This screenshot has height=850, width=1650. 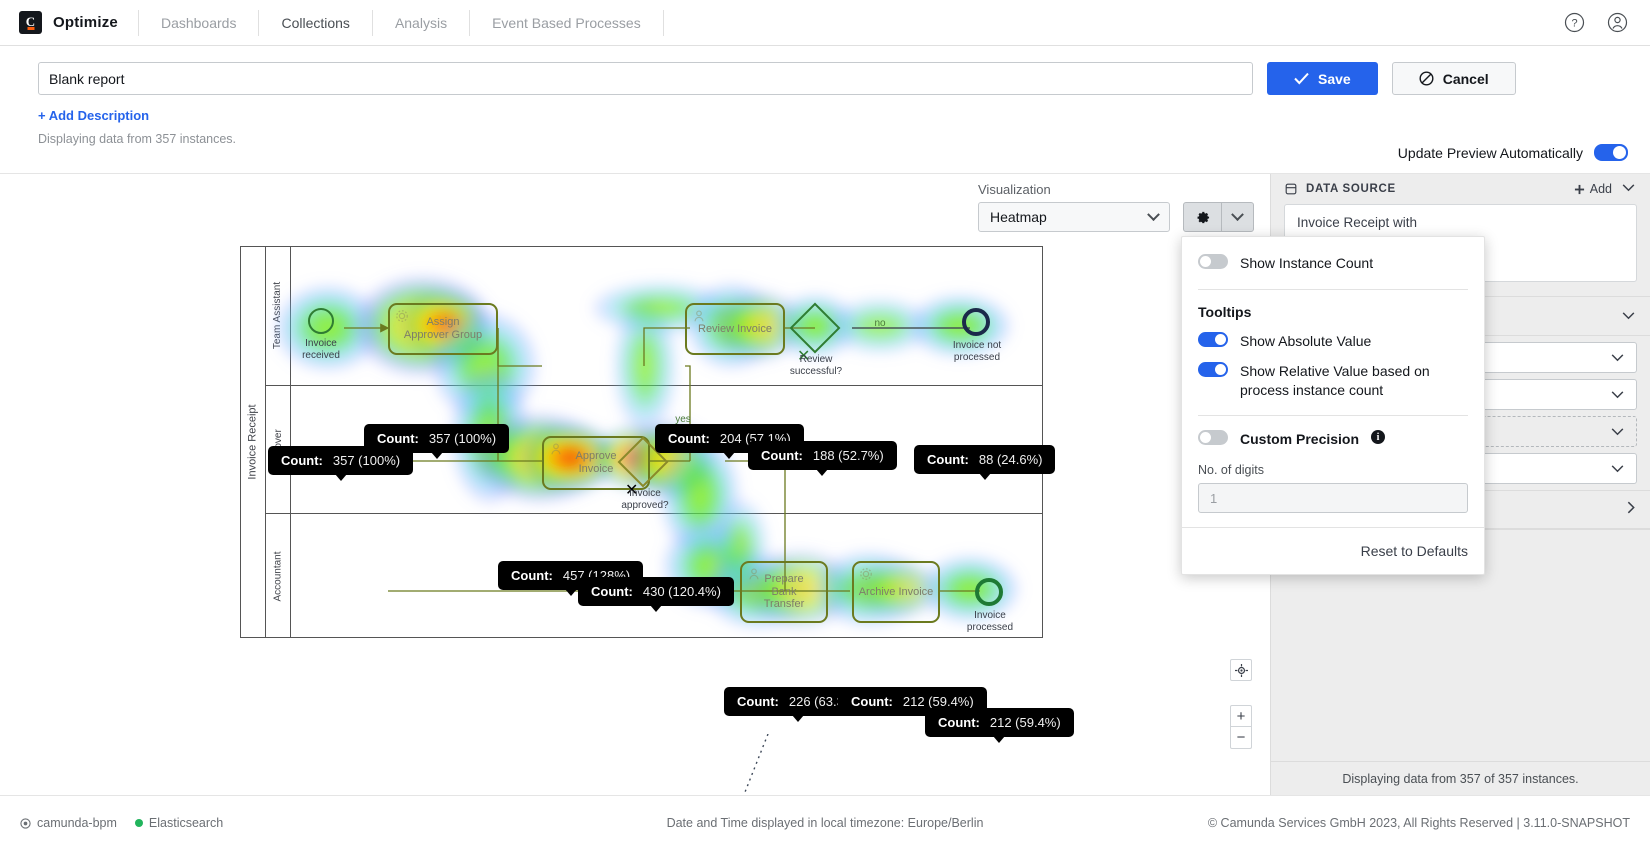 What do you see at coordinates (1241, 716) in the screenshot?
I see `zoom-in-button: +` at bounding box center [1241, 716].